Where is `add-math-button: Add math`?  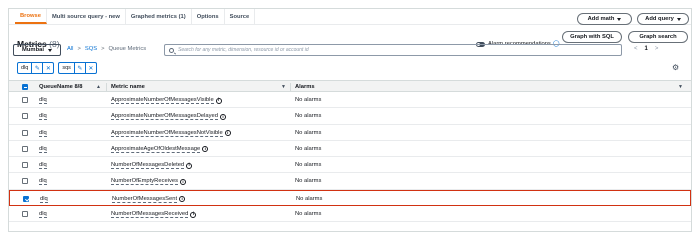
add-math-button: Add math is located at coordinates (604, 19).